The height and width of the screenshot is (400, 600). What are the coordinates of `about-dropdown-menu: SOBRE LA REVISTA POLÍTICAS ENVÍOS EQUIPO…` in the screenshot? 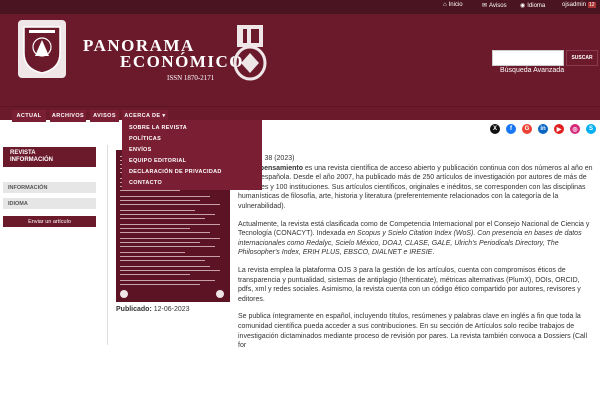 It's located at (192, 155).